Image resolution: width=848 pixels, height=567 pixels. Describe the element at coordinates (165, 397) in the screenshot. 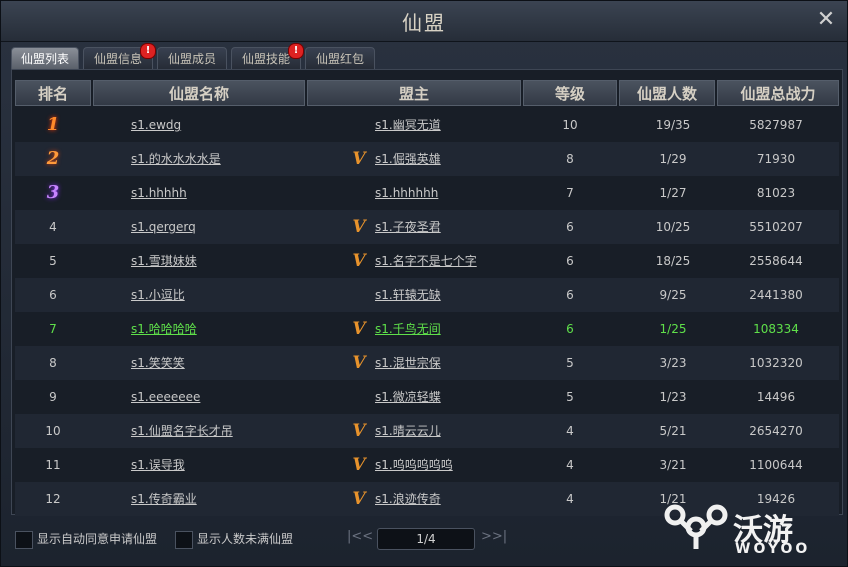

I see `guild-name-link: s1.eeeeeee` at that location.